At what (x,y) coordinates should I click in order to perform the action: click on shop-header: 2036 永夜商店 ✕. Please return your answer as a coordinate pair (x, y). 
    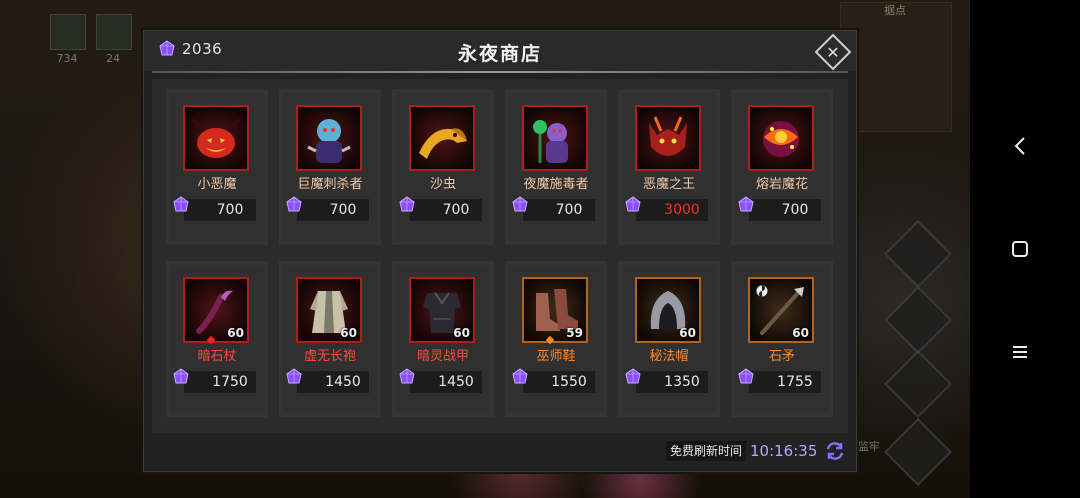
    Looking at the image, I should click on (500, 51).